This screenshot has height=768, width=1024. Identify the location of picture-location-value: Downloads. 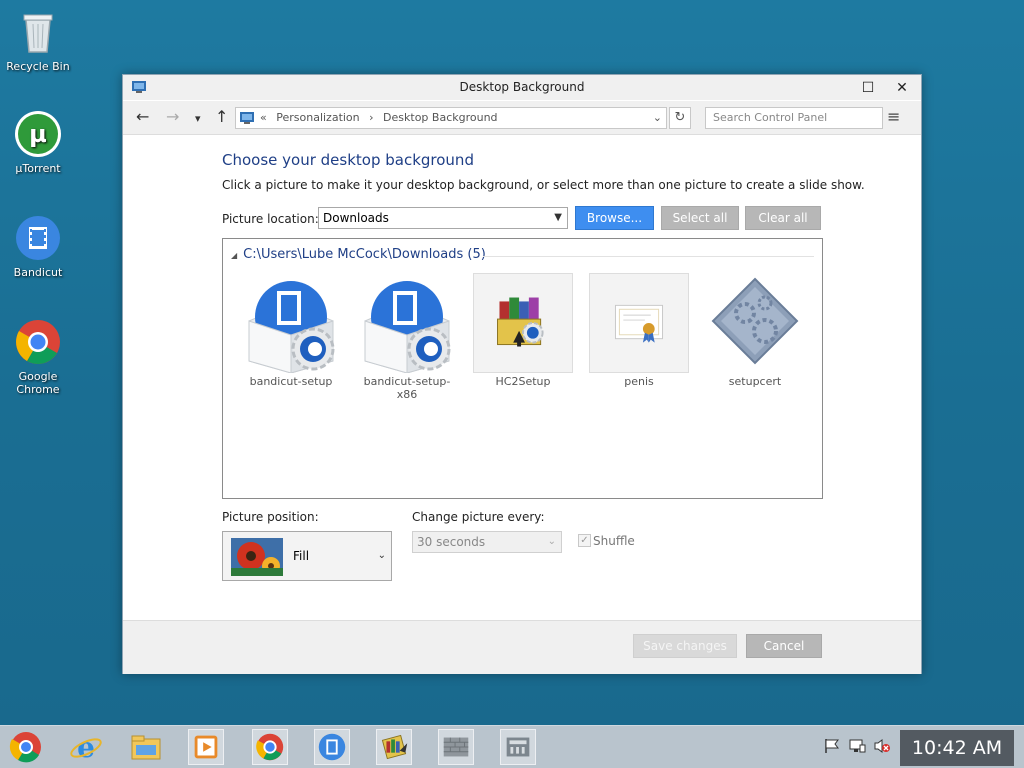
(356, 218).